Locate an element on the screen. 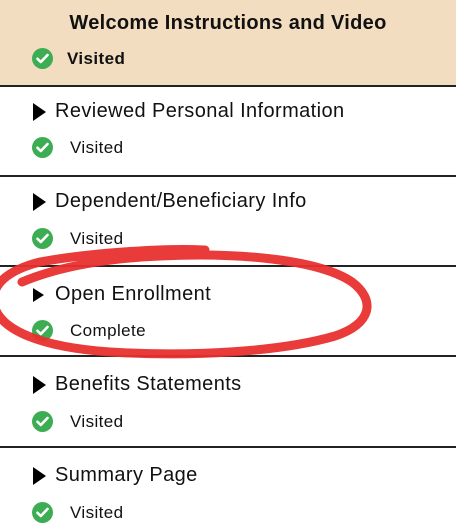  section-title-row: Summary Page is located at coordinates (115, 475).